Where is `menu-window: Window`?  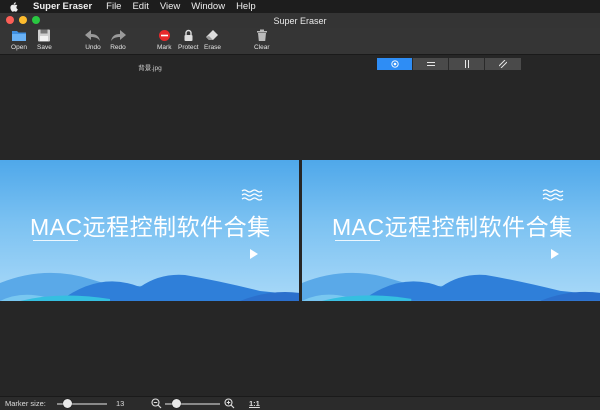
menu-window: Window is located at coordinates (208, 6).